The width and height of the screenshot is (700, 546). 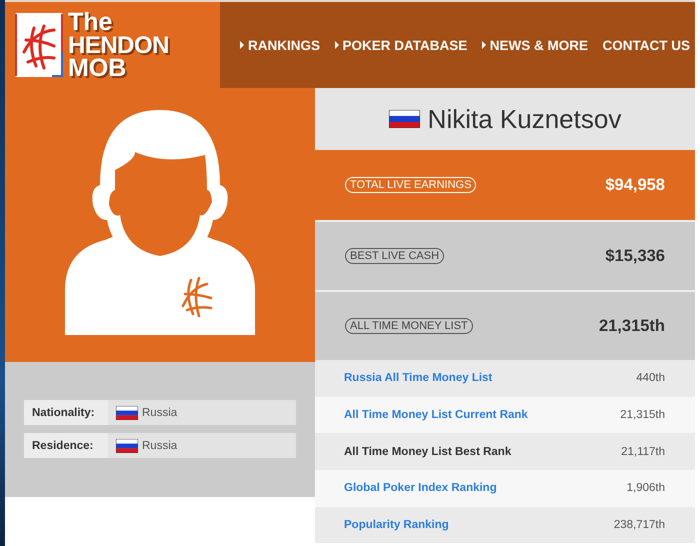 I want to click on logo-text: MOB, so click(x=98, y=68).